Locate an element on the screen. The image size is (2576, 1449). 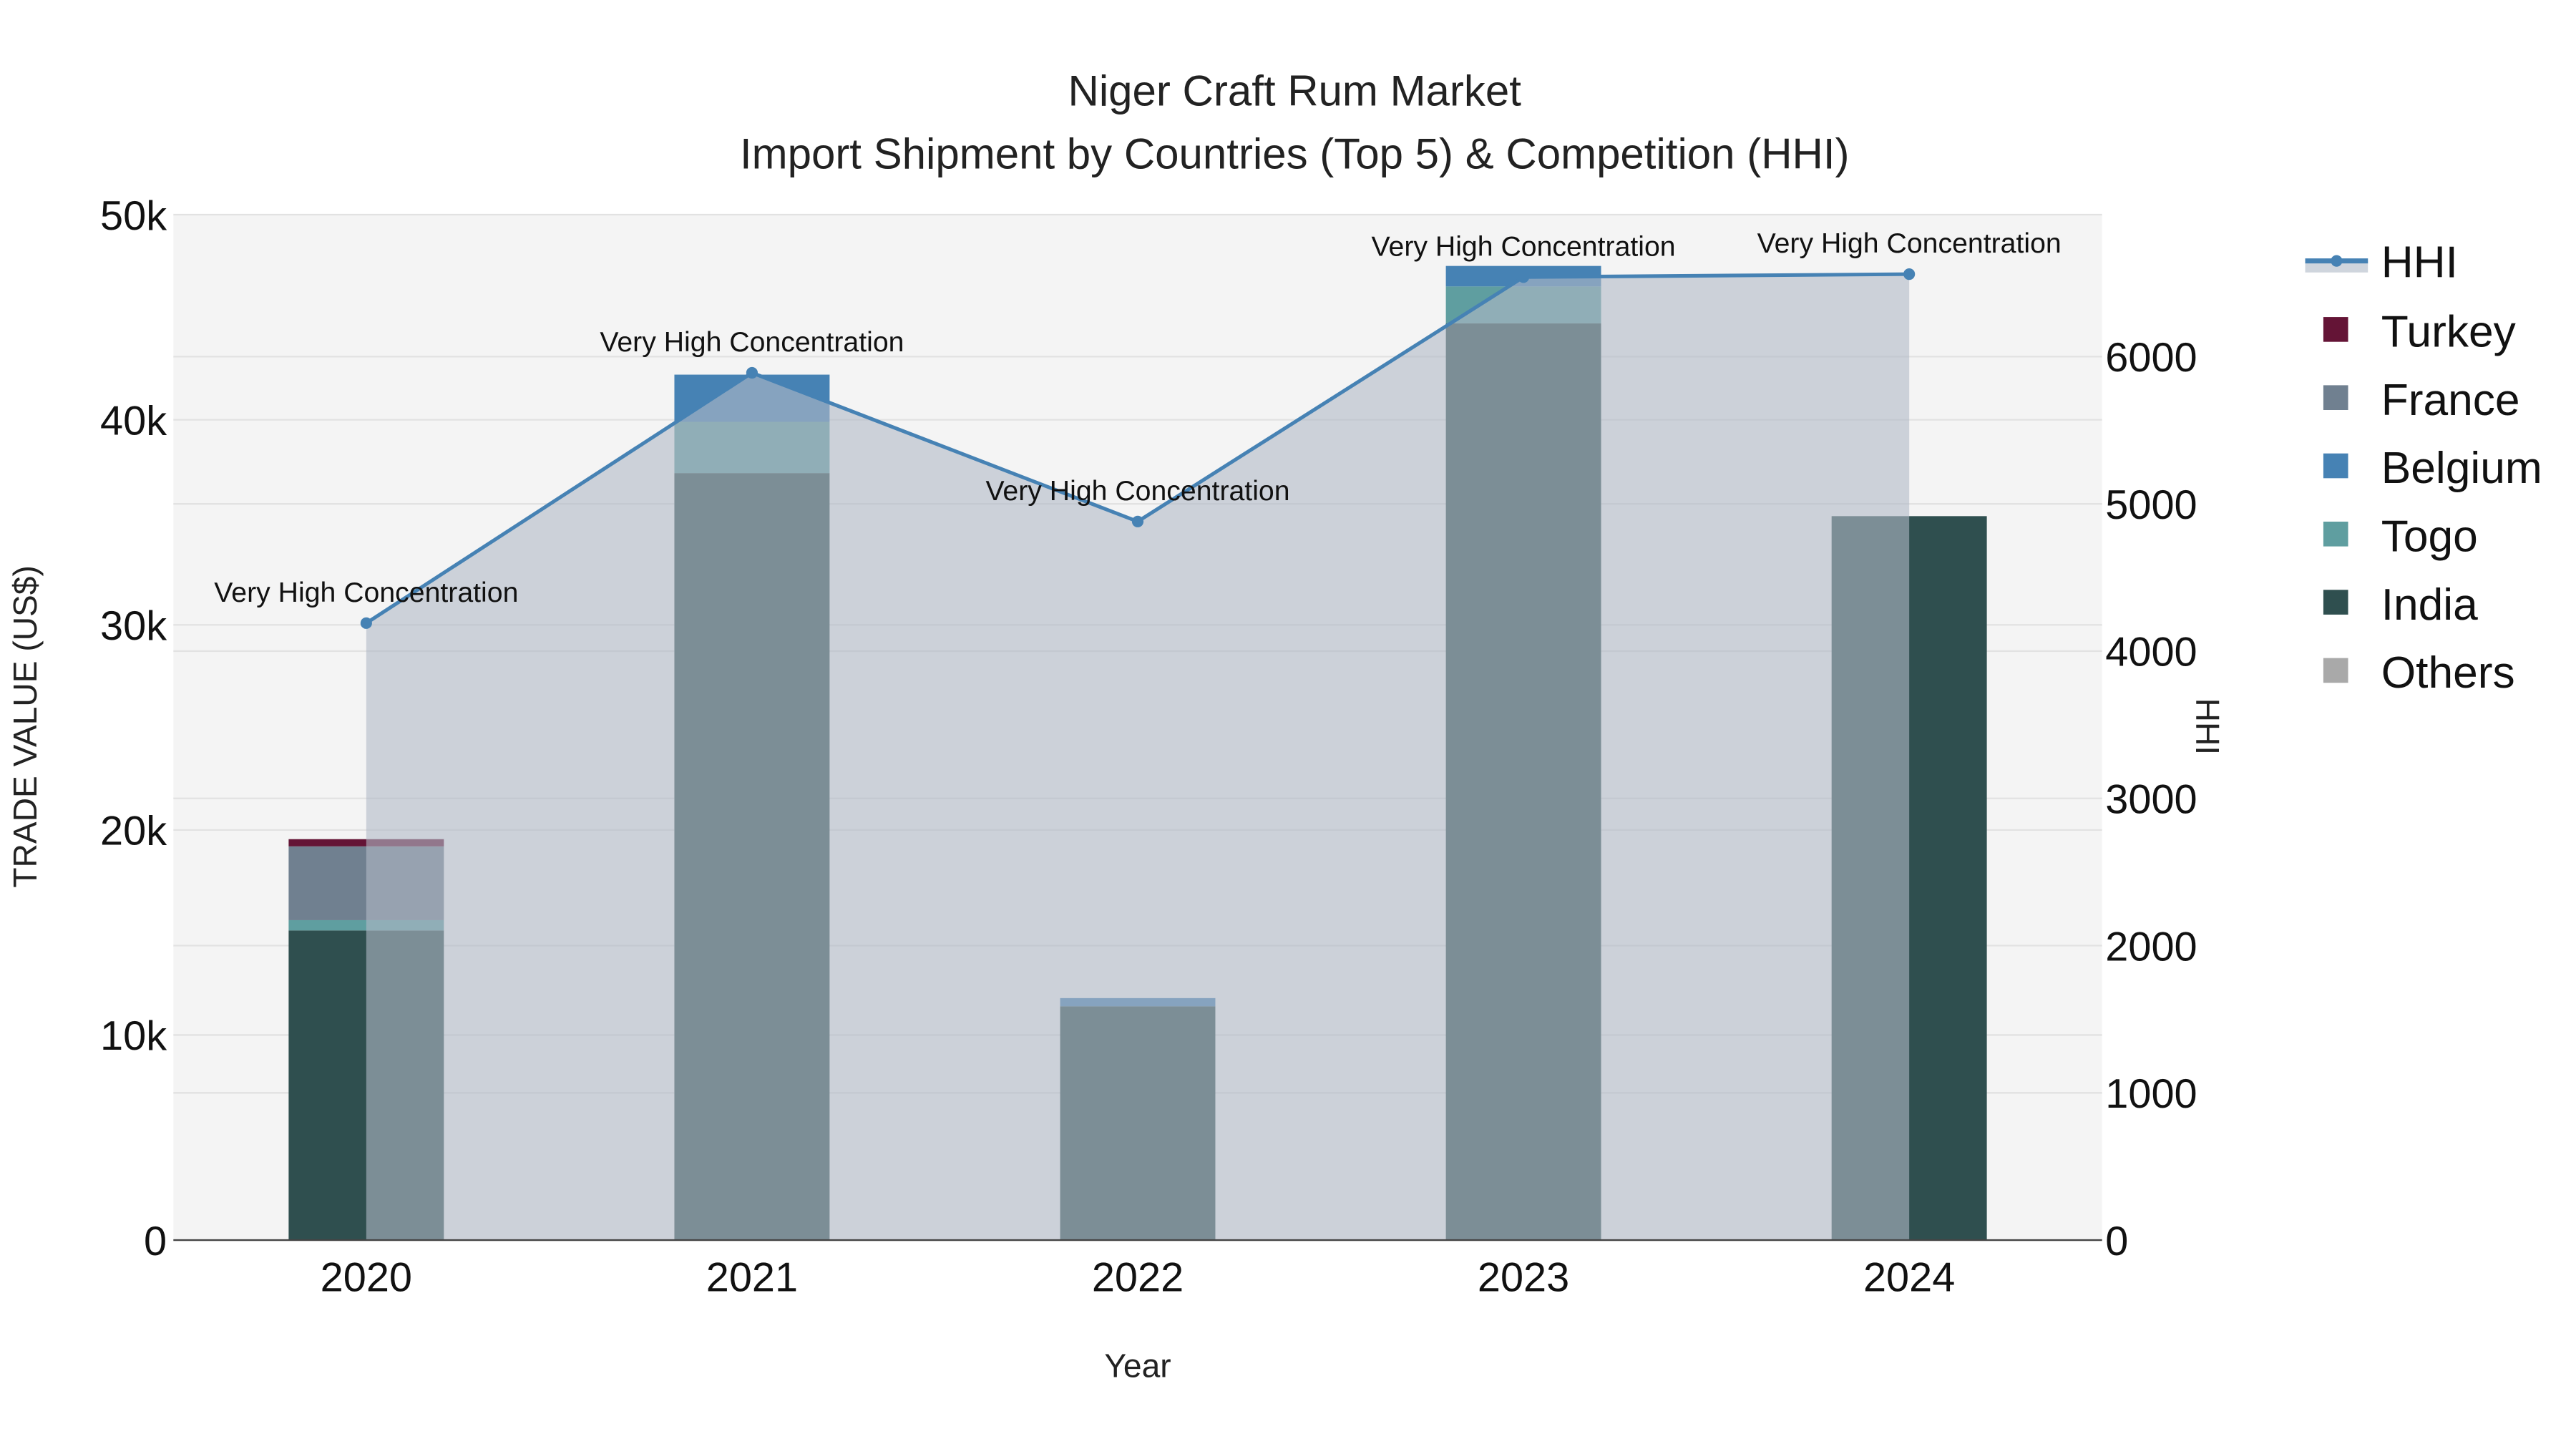
x-tick-label: 2020 is located at coordinates (366, 1278).